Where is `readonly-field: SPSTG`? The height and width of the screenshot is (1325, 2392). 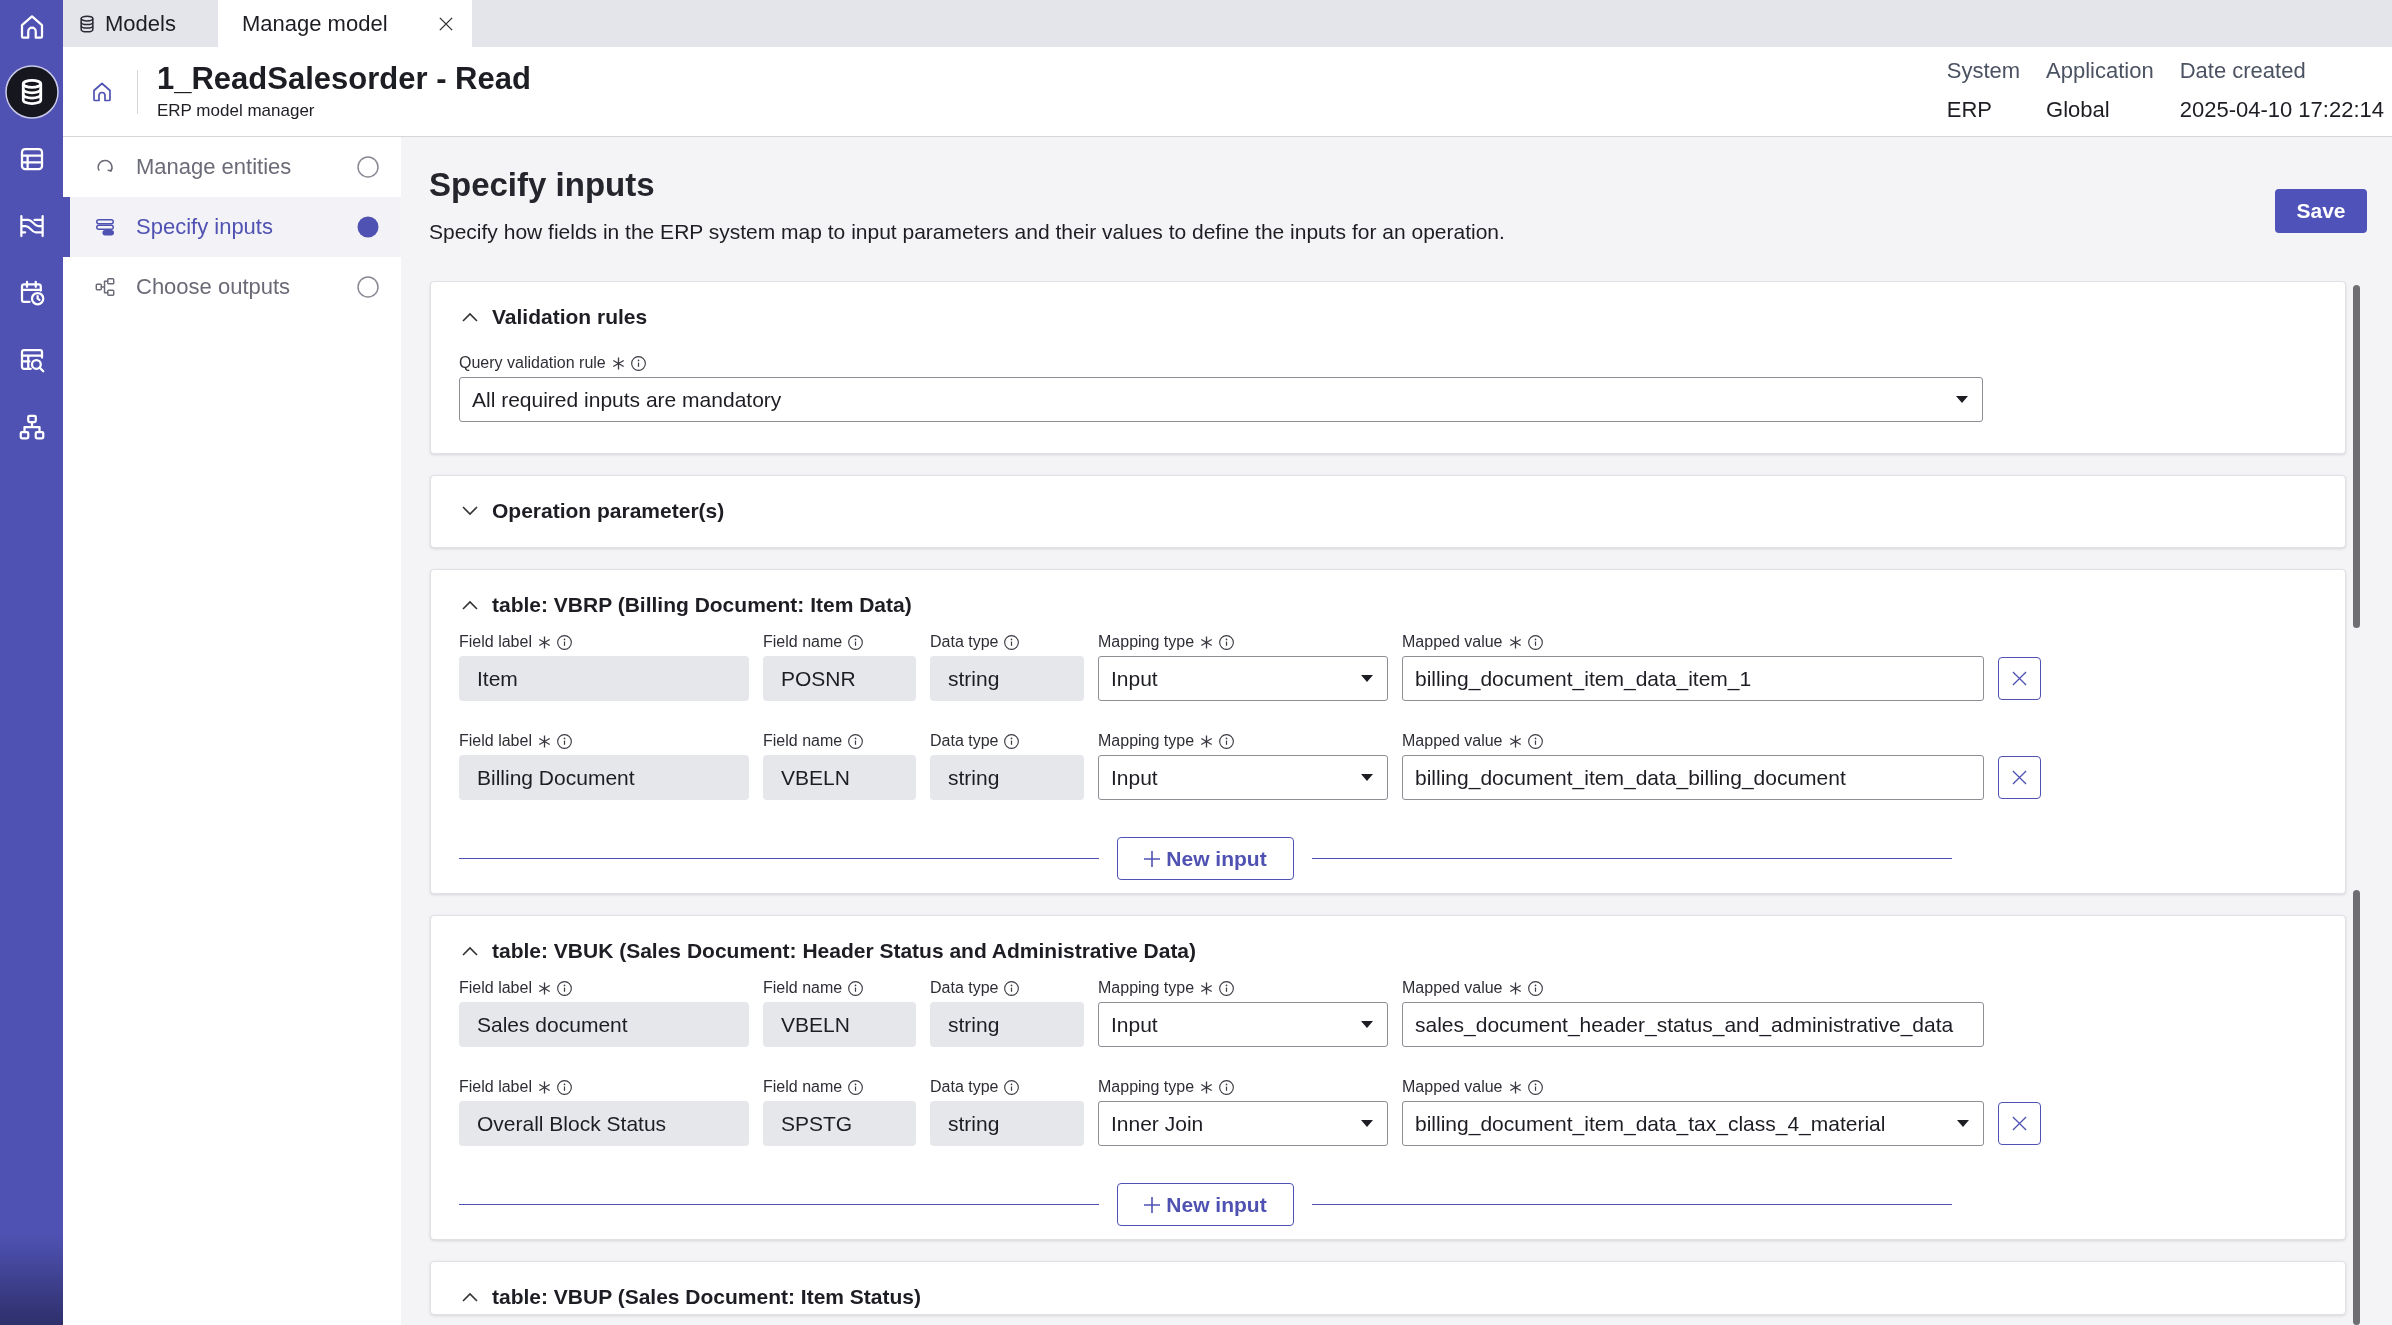 readonly-field: SPSTG is located at coordinates (839, 1123).